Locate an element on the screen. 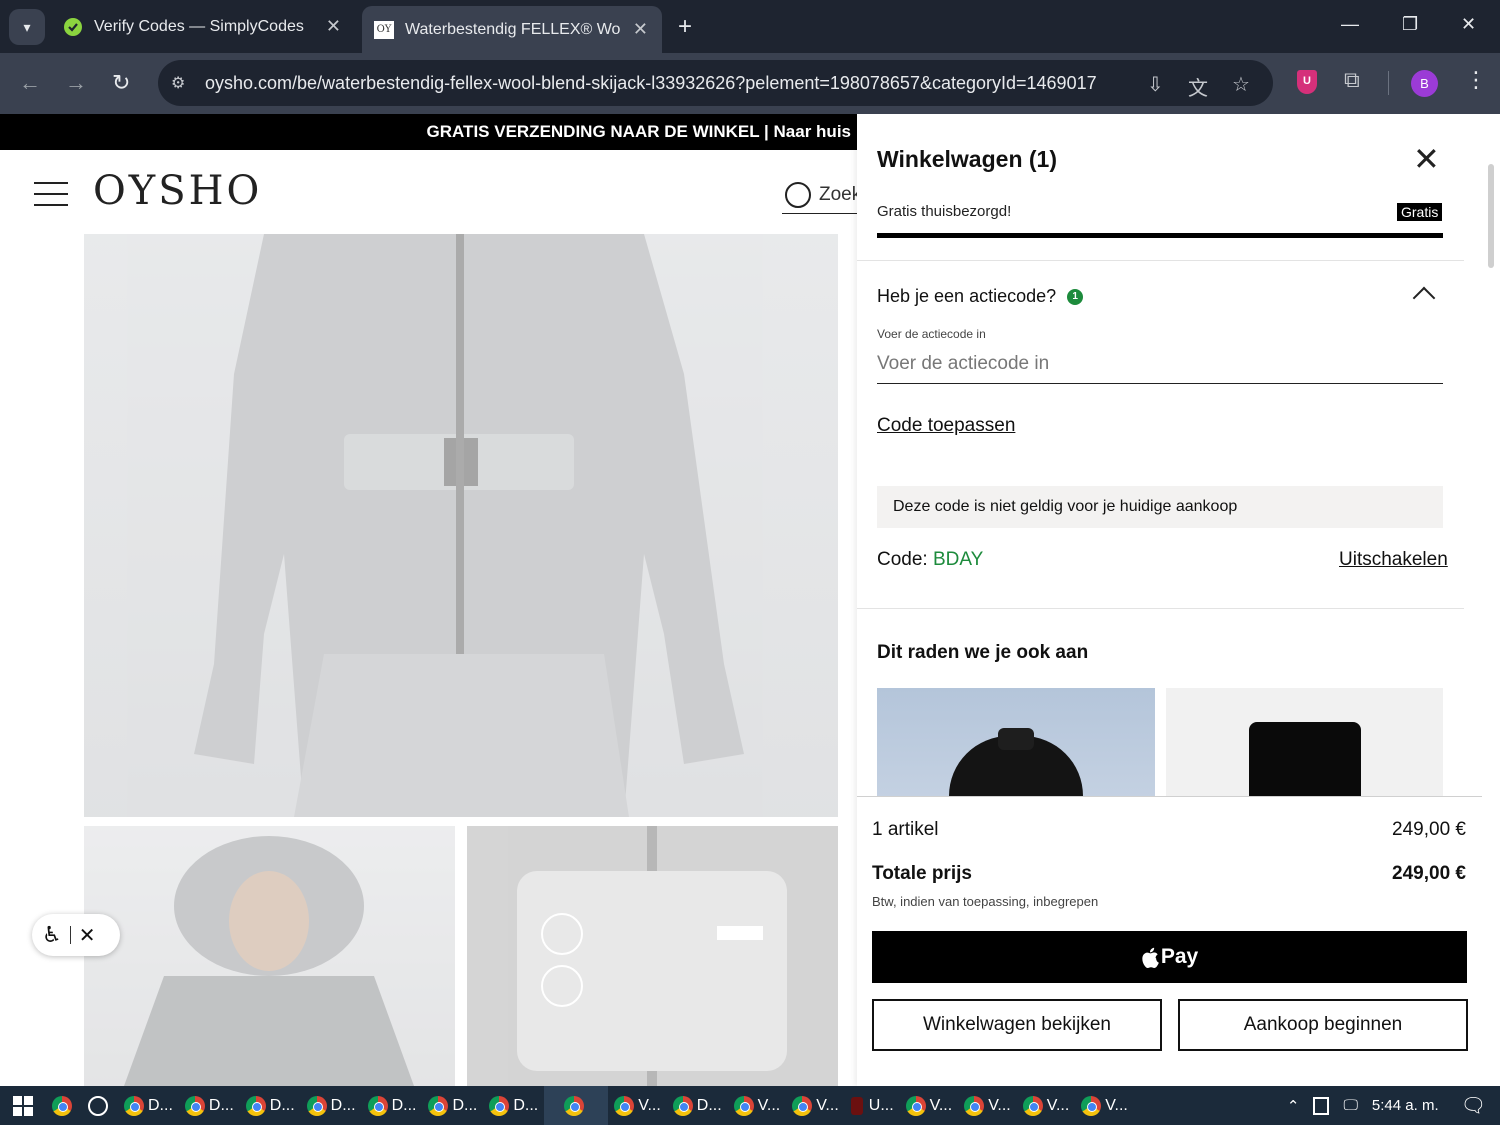 The width and height of the screenshot is (1500, 1125). tab-search-button: ▾ is located at coordinates (27, 27).